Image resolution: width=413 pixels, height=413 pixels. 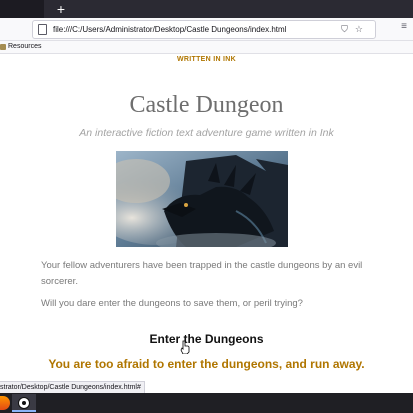 I want to click on app-taskbar-button, so click(x=24, y=403).